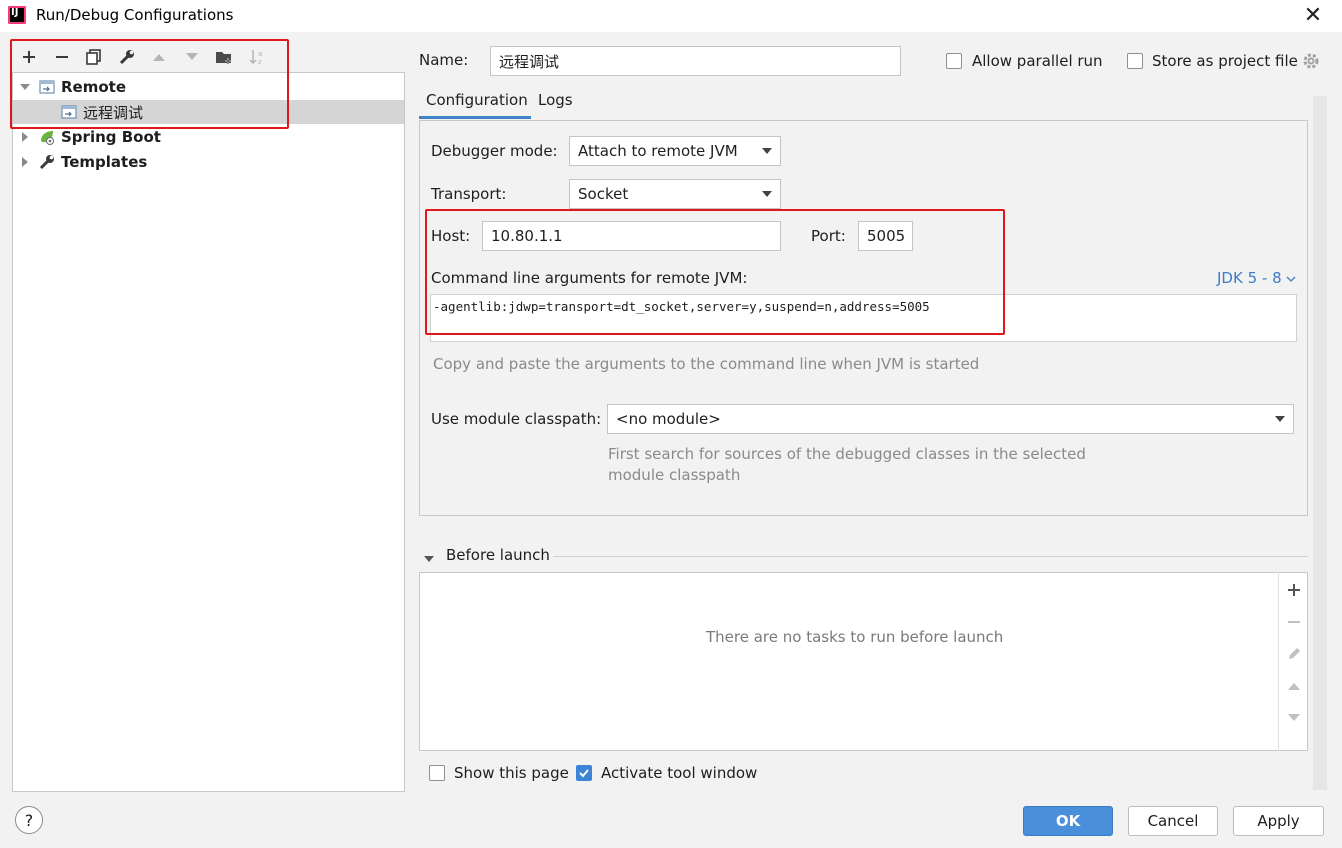 The width and height of the screenshot is (1342, 848). Describe the element at coordinates (25, 87) in the screenshot. I see `expand-down-icon` at that location.